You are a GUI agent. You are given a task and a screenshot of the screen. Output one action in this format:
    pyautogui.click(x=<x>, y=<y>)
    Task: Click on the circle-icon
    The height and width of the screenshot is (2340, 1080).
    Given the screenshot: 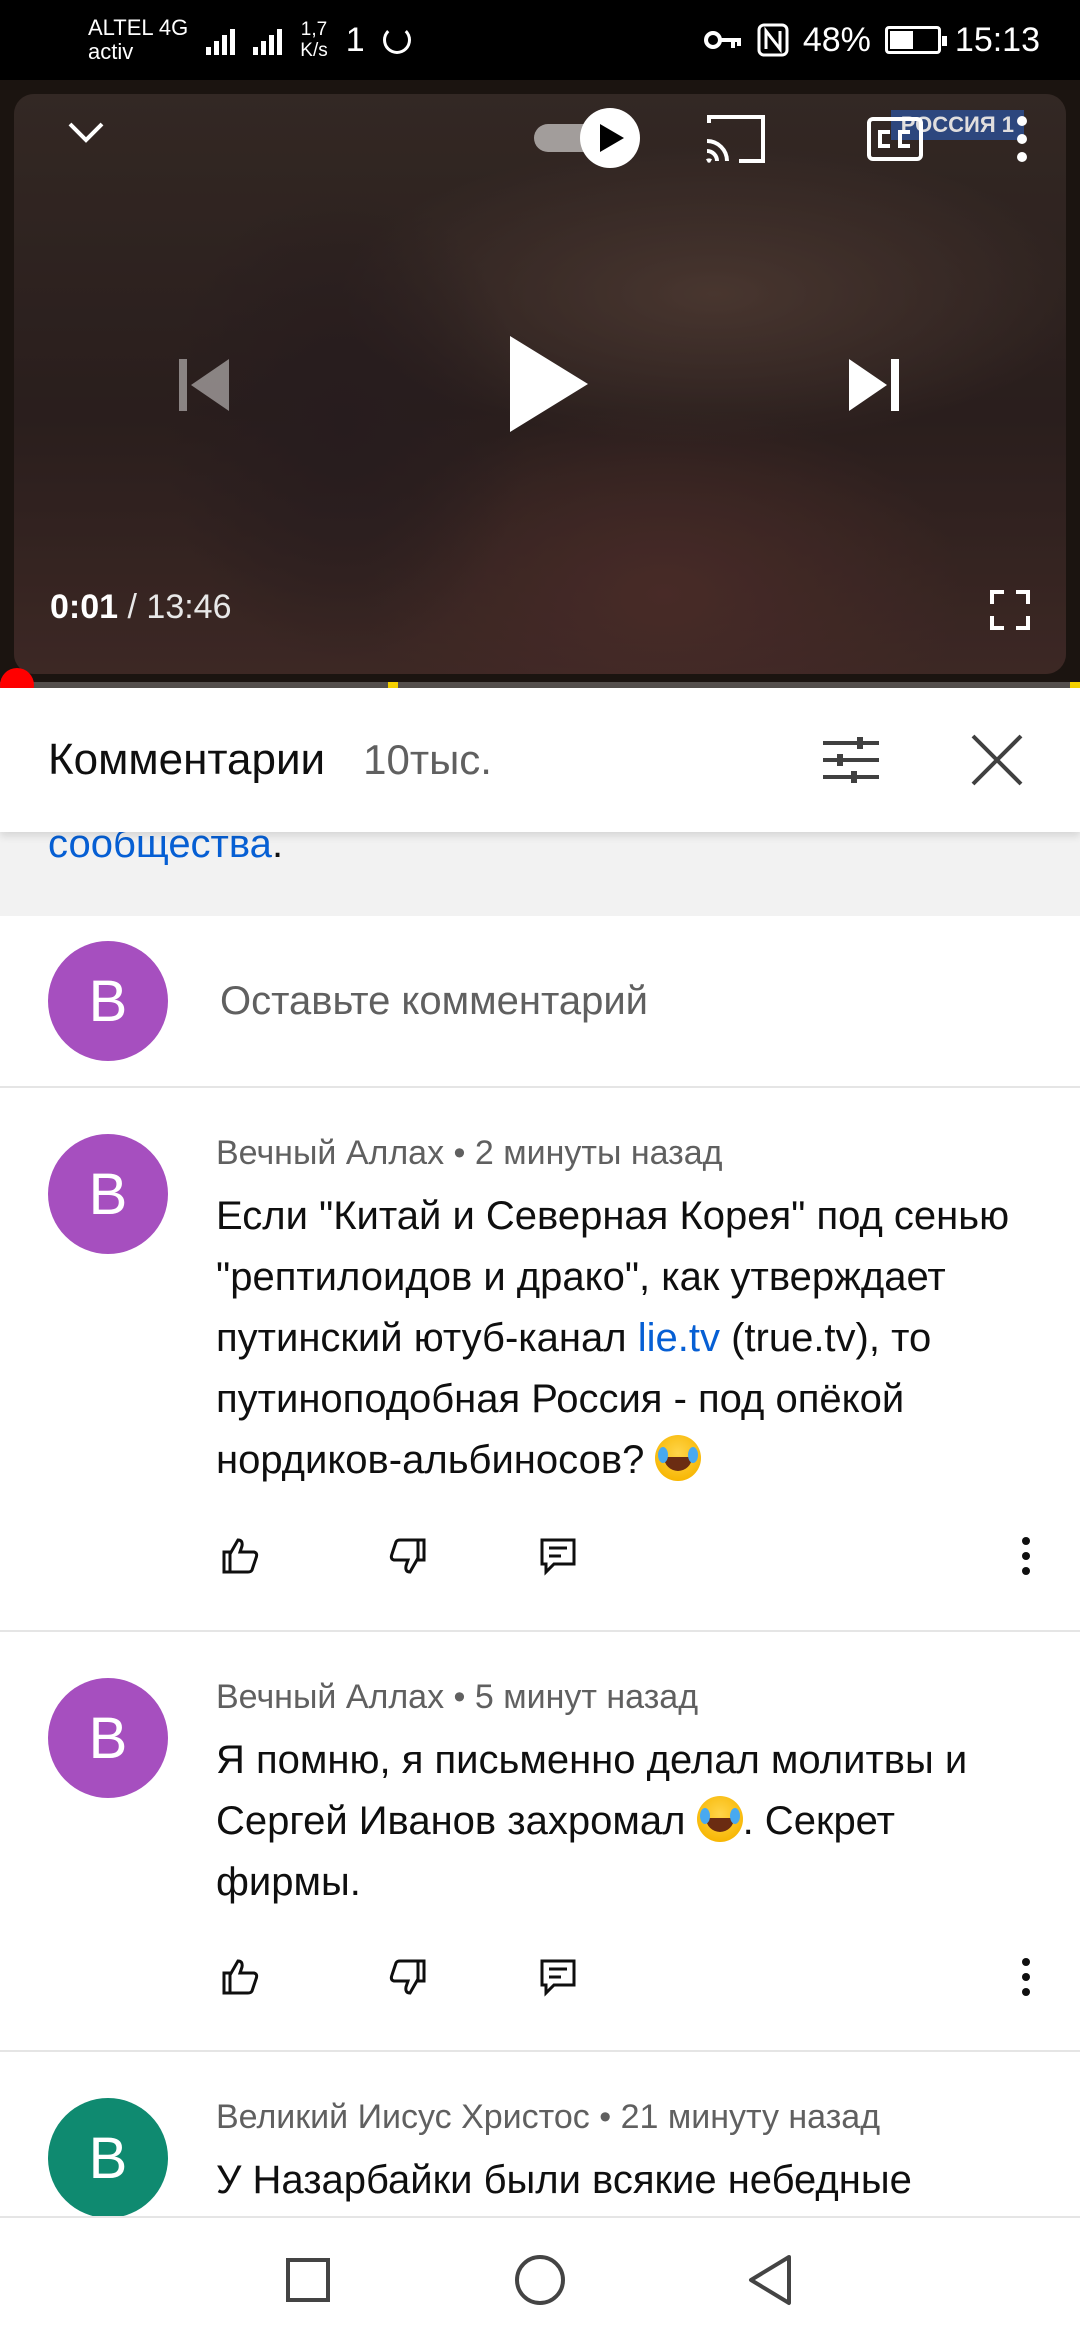 What is the action you would take?
    pyautogui.click(x=540, y=2280)
    